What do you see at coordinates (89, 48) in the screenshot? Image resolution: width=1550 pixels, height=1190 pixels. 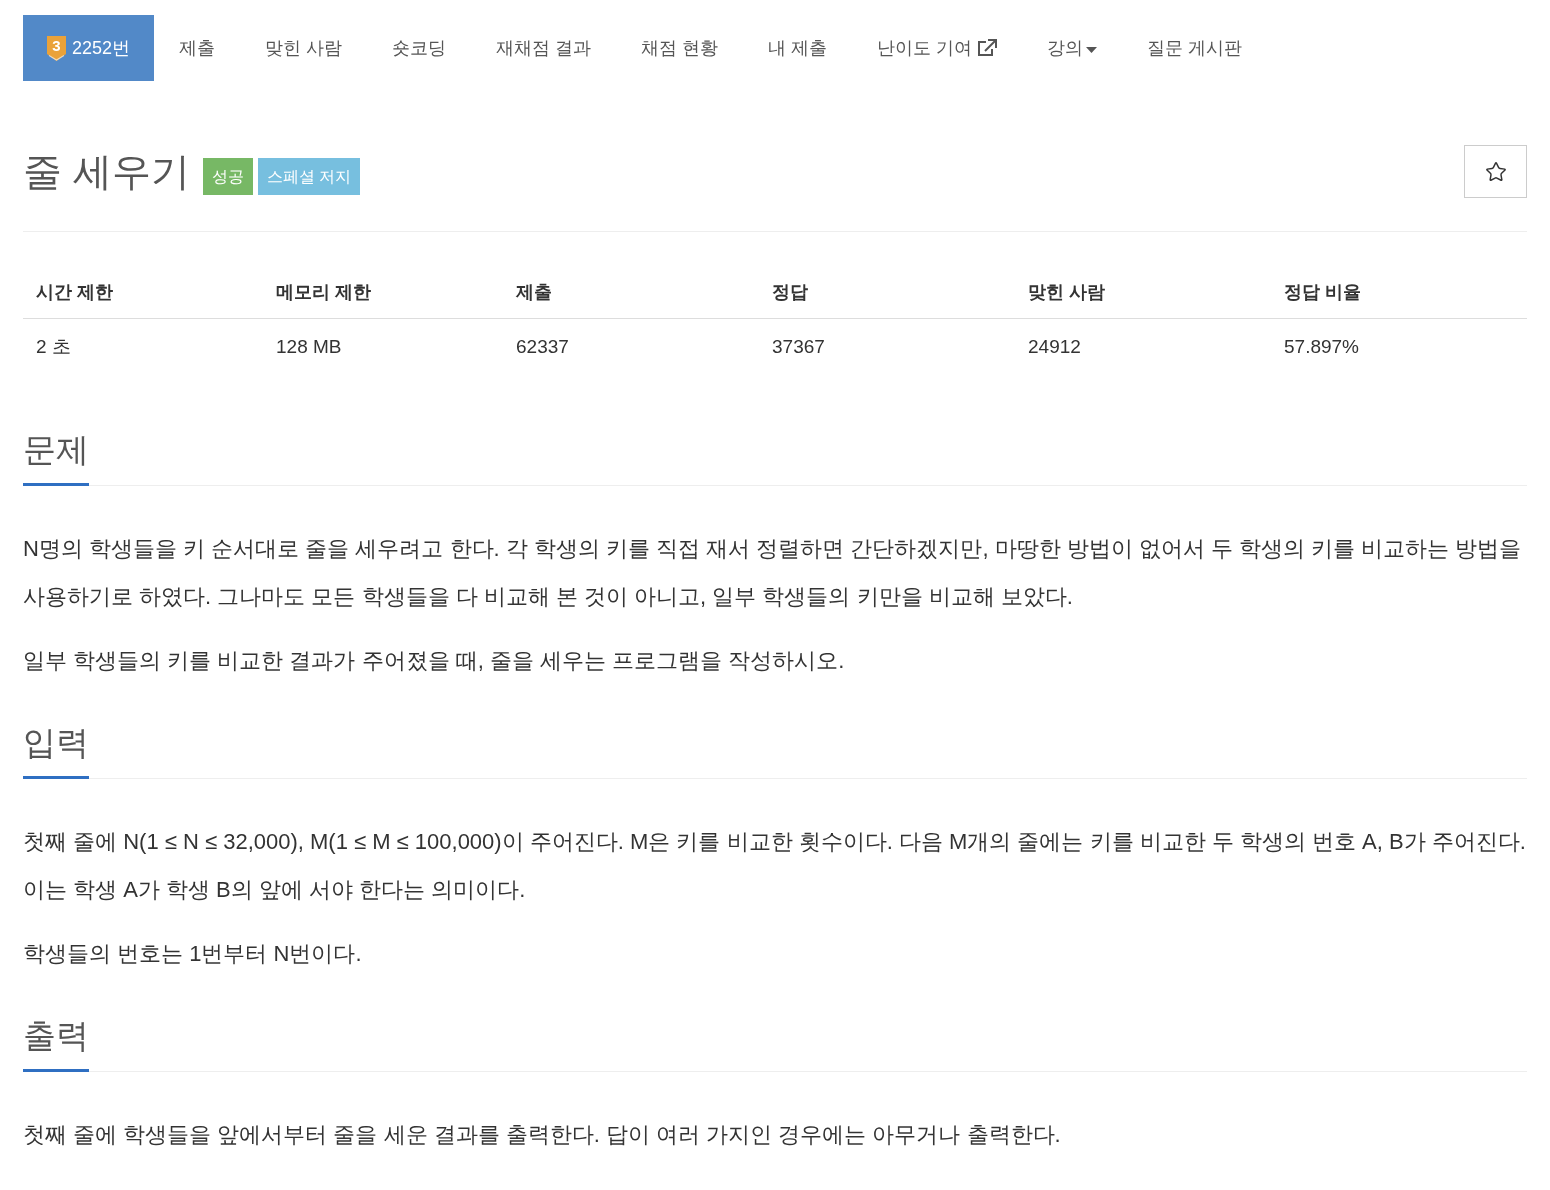 I see `nav-tab: 3 2252번` at bounding box center [89, 48].